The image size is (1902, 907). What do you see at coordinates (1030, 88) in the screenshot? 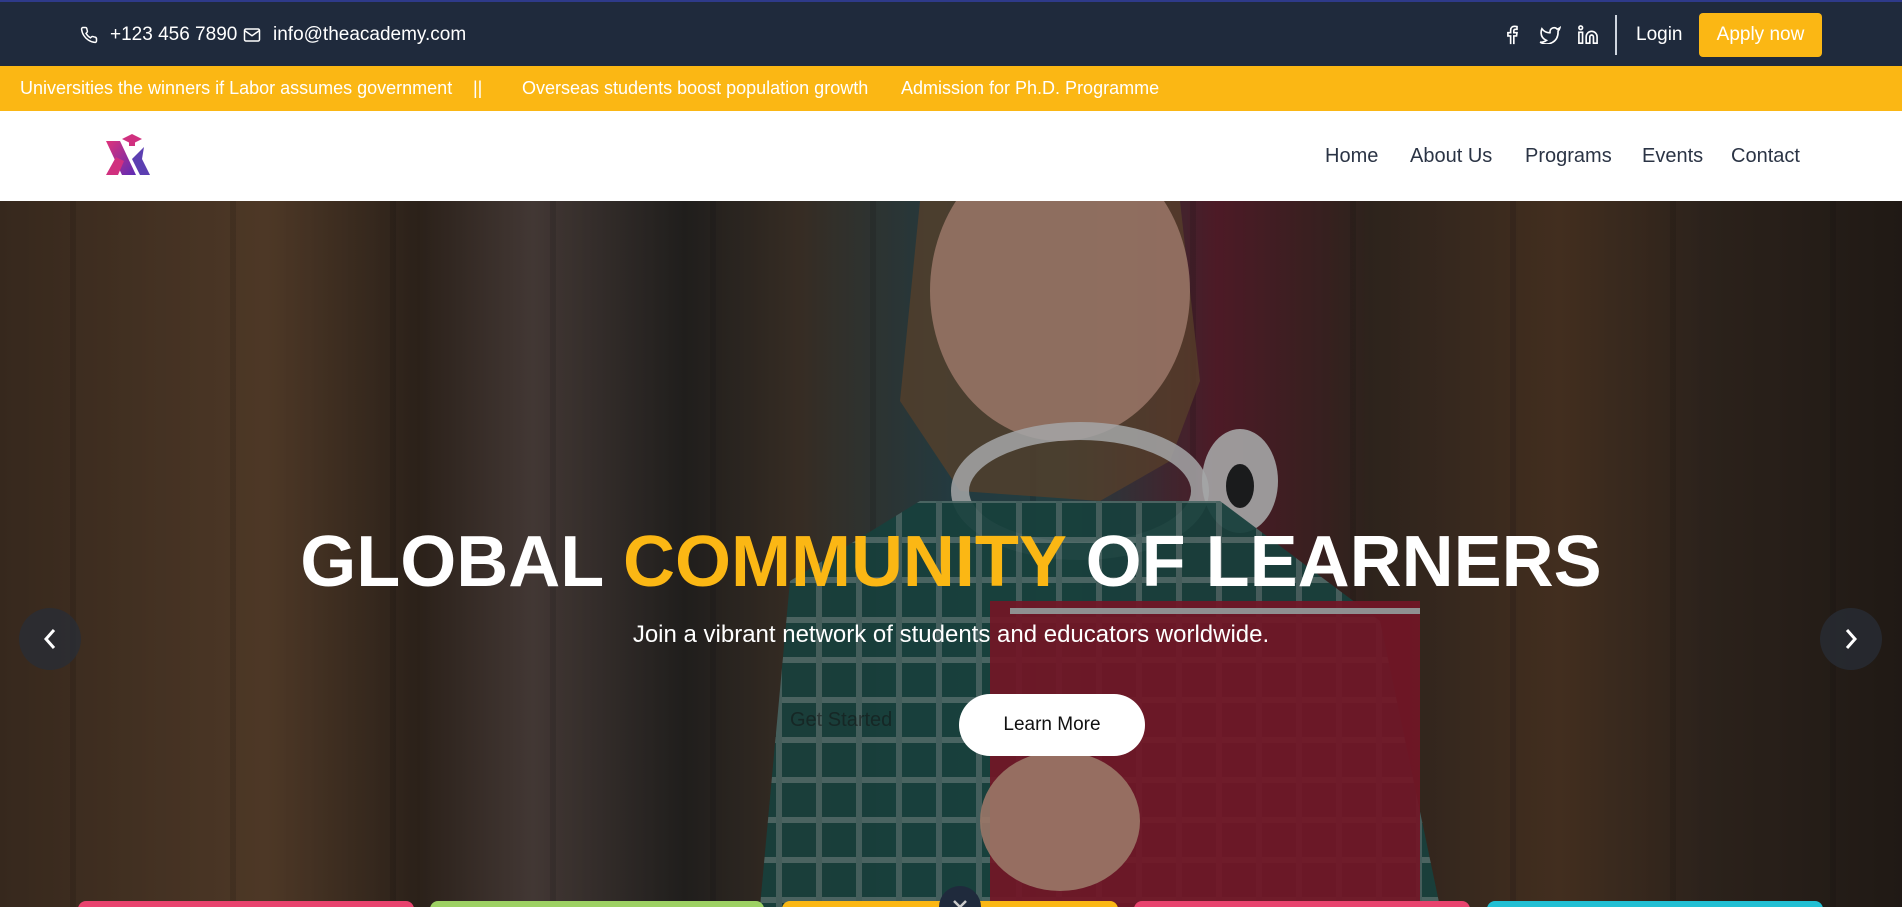
I see `ticker-item: Admission for Ph.D. Programme` at bounding box center [1030, 88].